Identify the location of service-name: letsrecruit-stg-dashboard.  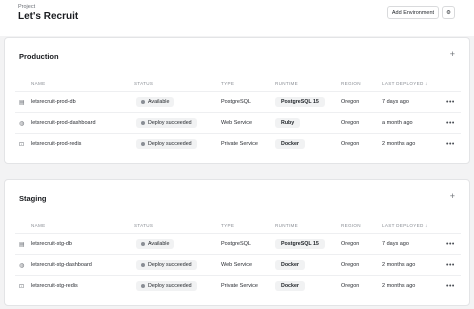
(61, 265).